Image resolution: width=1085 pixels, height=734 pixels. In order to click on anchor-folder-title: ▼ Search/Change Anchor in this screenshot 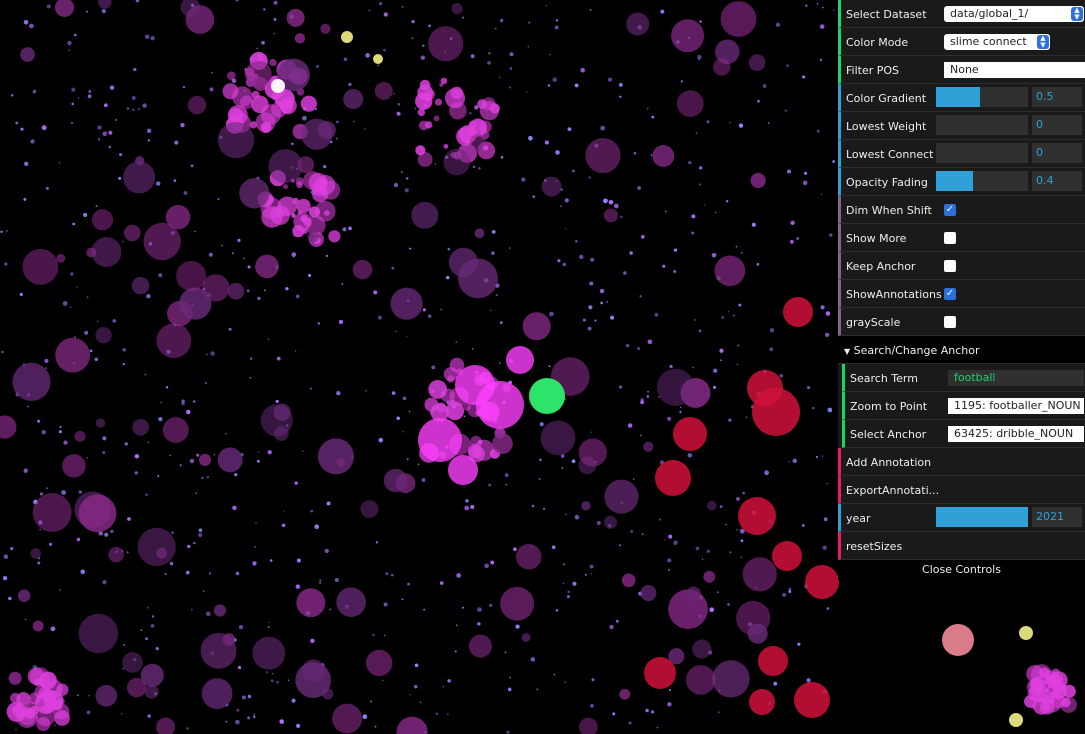, I will do `click(961, 350)`.